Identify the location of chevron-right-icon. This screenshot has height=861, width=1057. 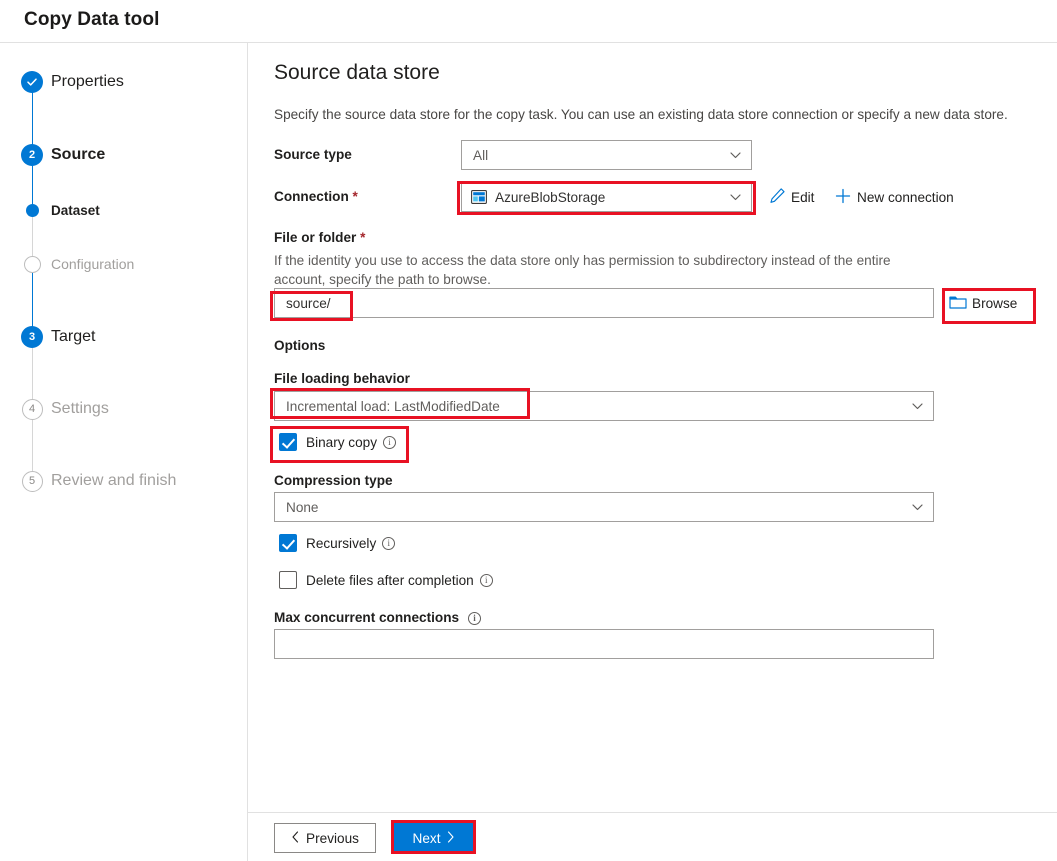
(450, 838).